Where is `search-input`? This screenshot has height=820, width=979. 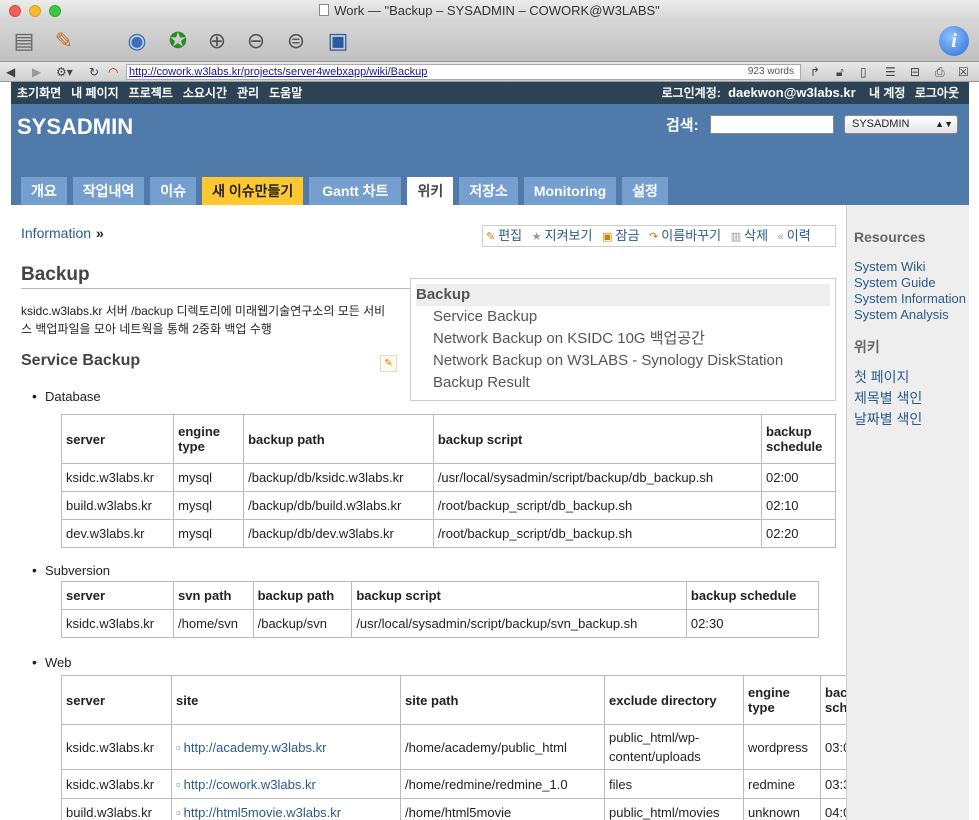
search-input is located at coordinates (772, 124).